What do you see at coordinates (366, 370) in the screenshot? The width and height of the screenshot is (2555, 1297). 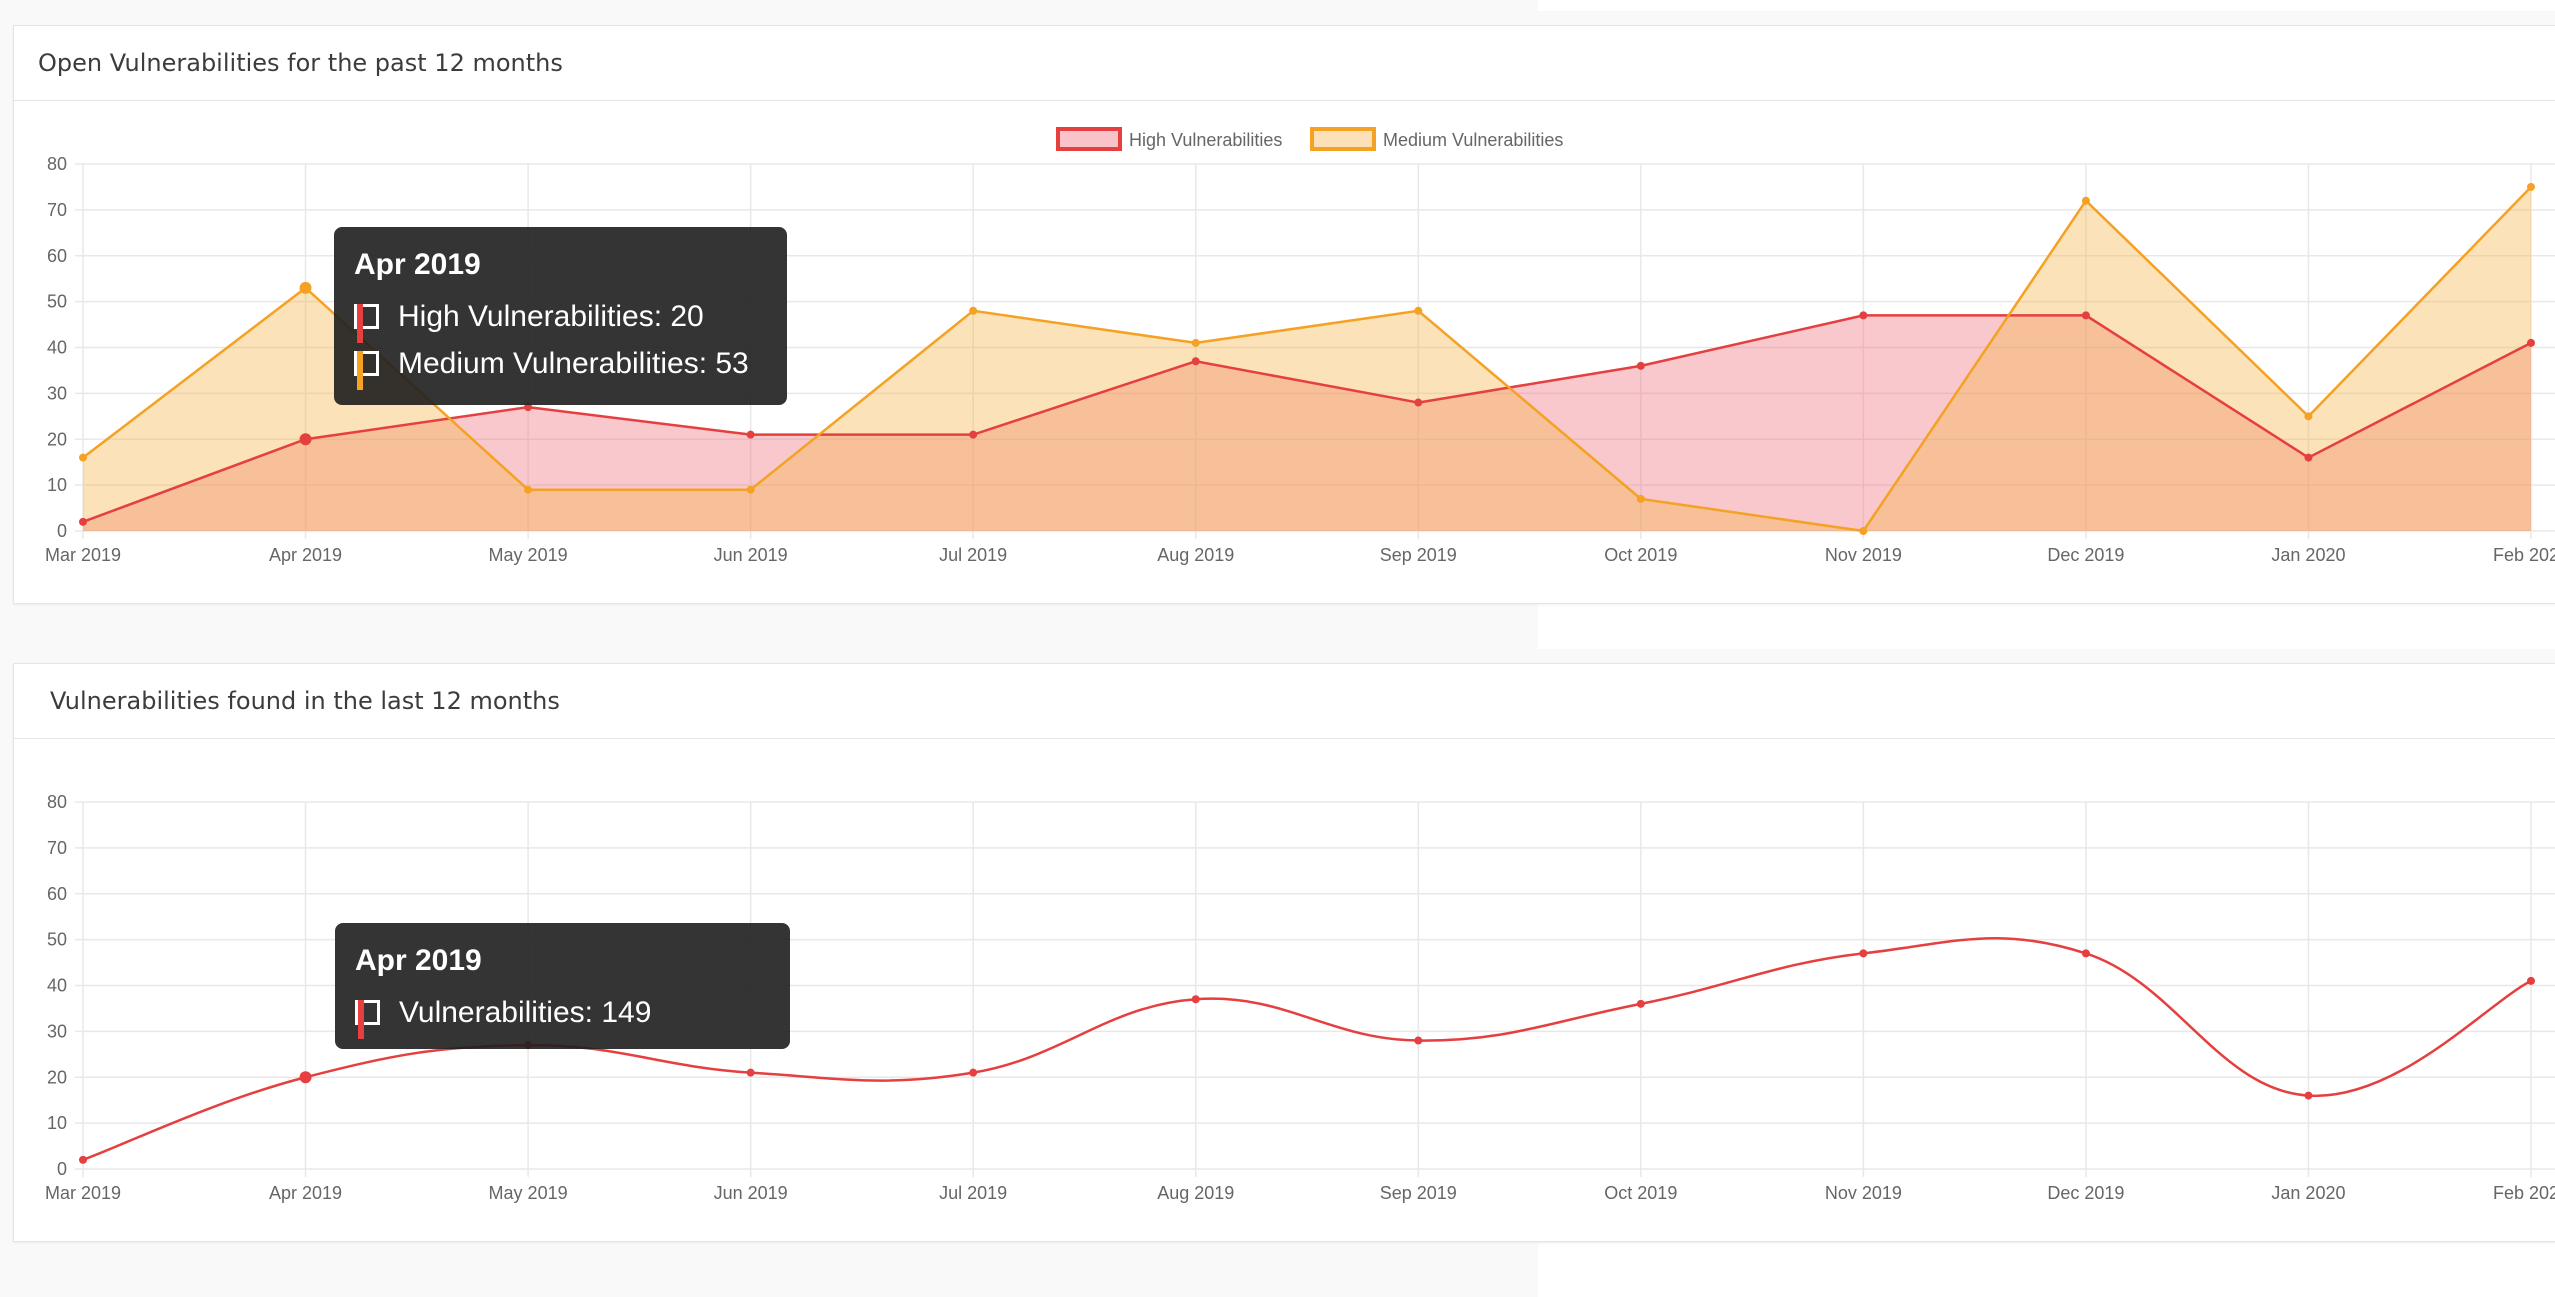 I see `tooltip-swatch-medium` at bounding box center [366, 370].